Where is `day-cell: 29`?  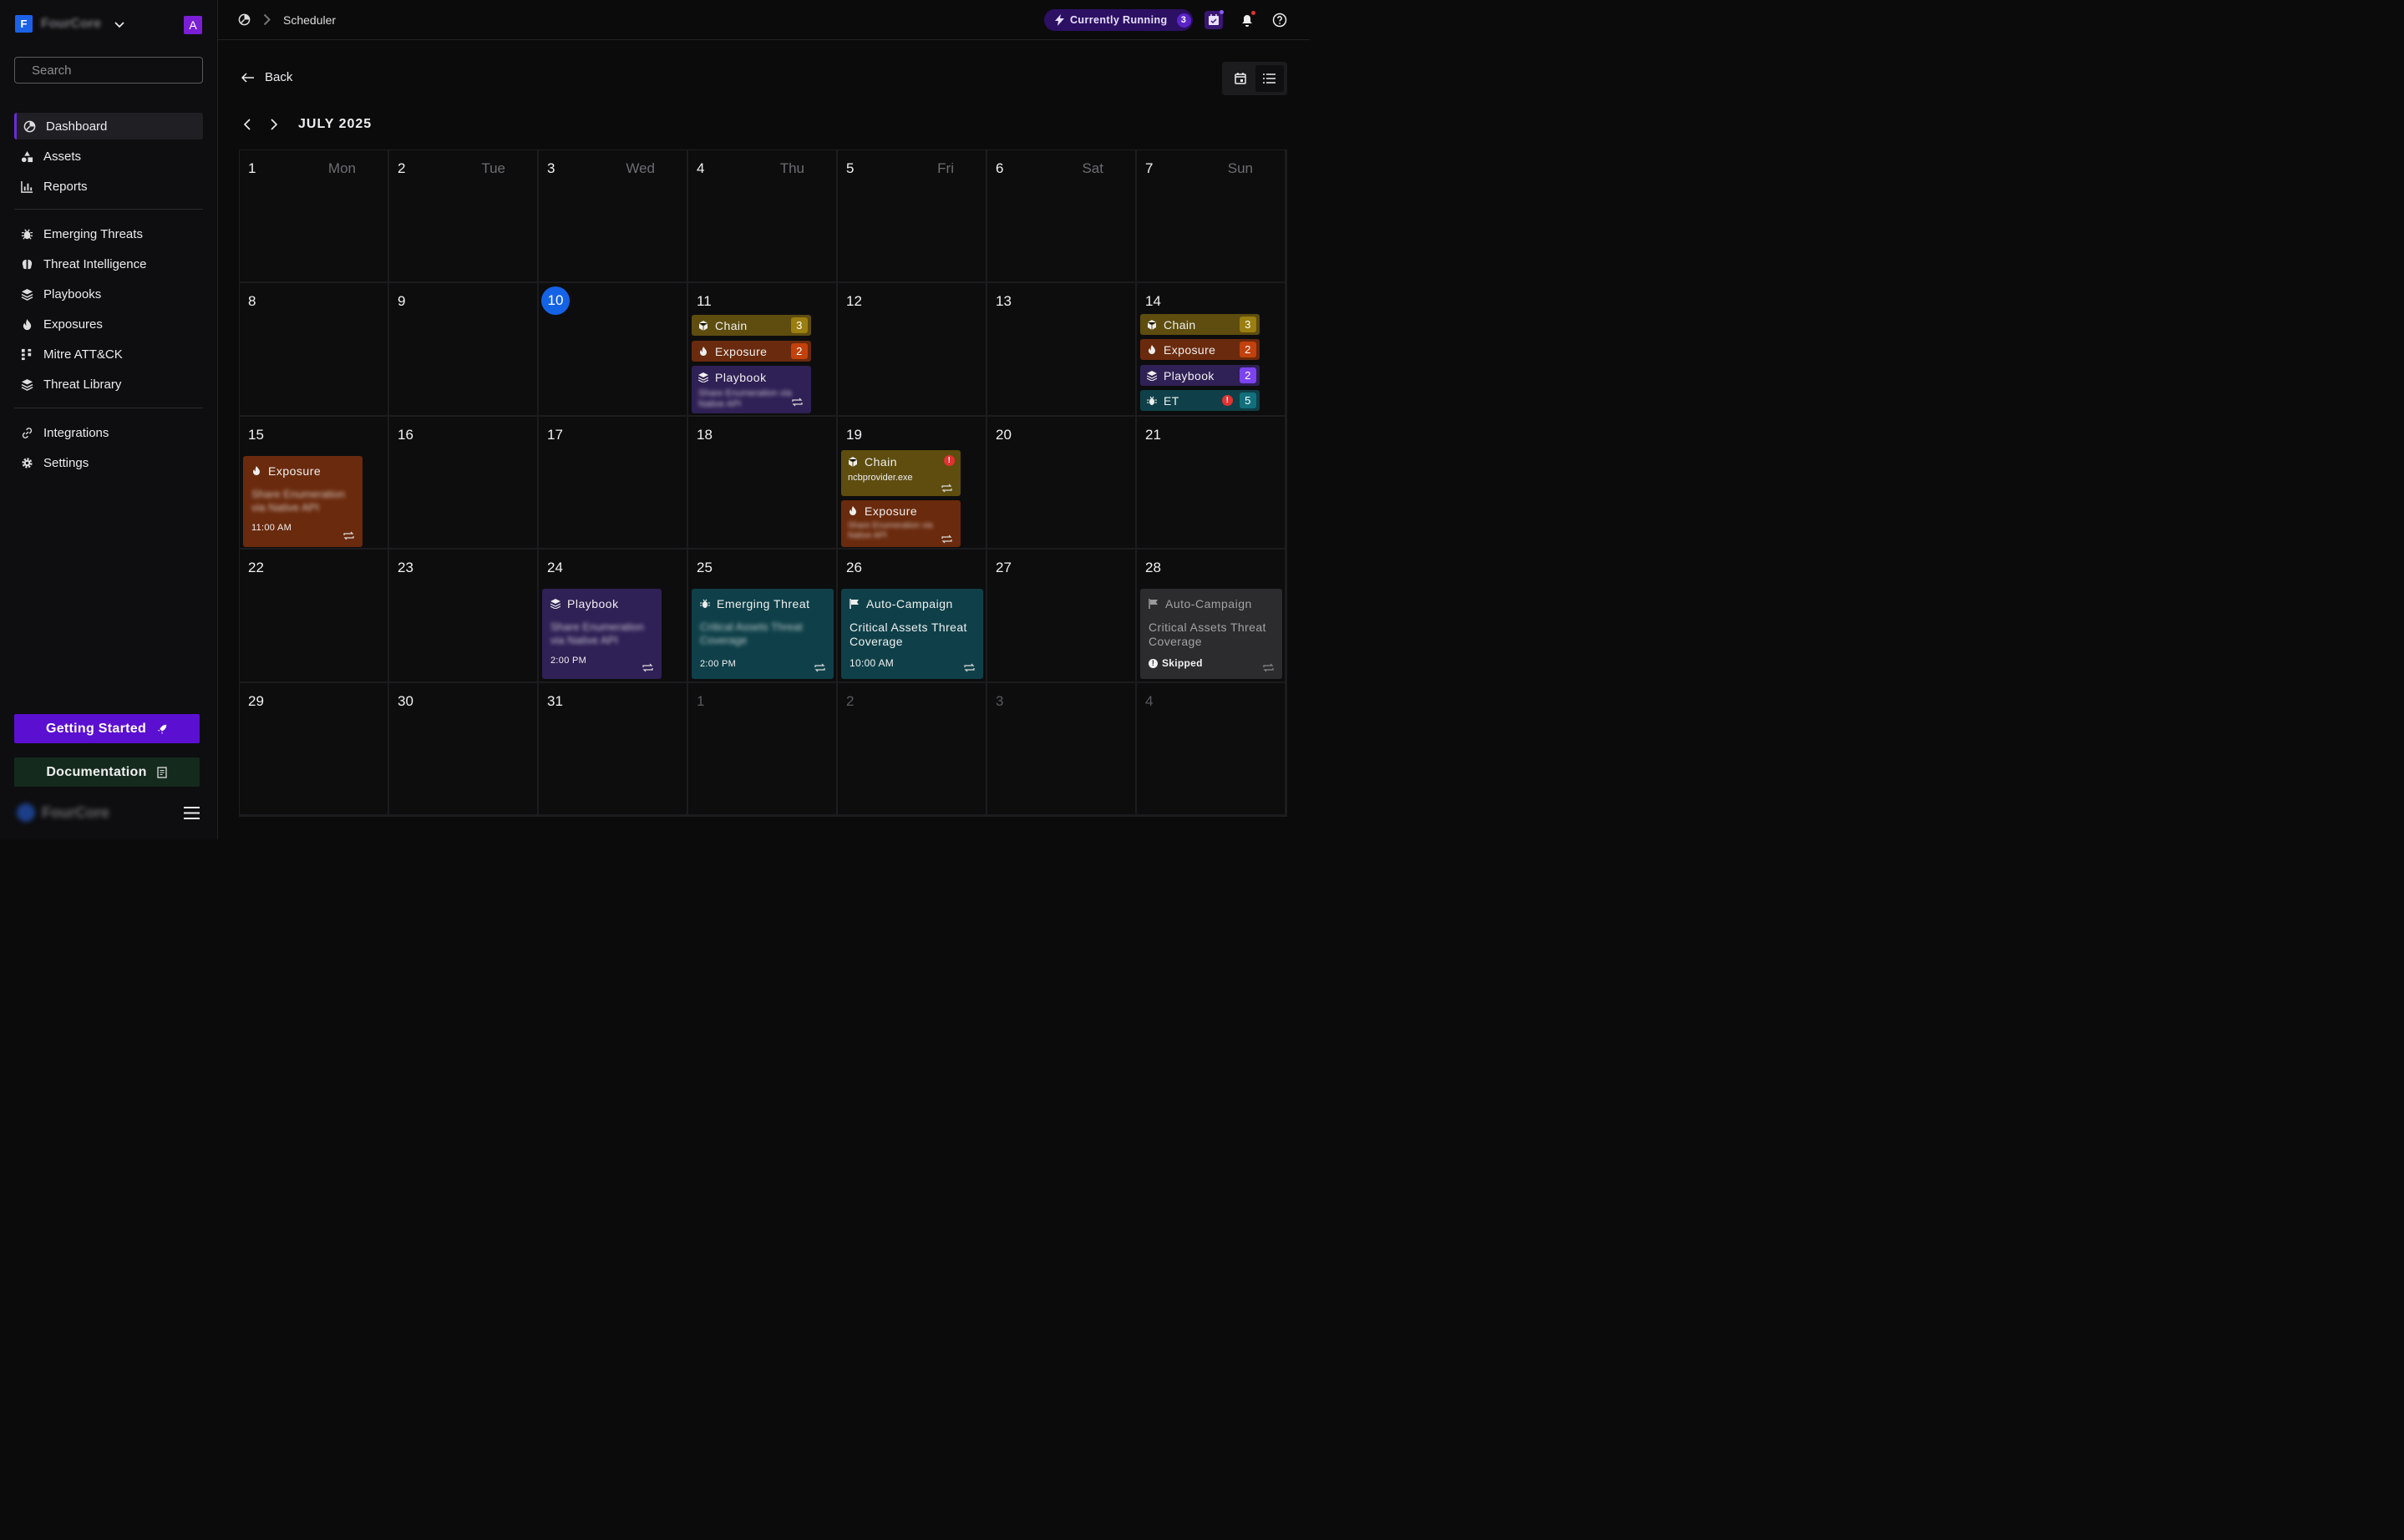
day-cell: 29 is located at coordinates (315, 749).